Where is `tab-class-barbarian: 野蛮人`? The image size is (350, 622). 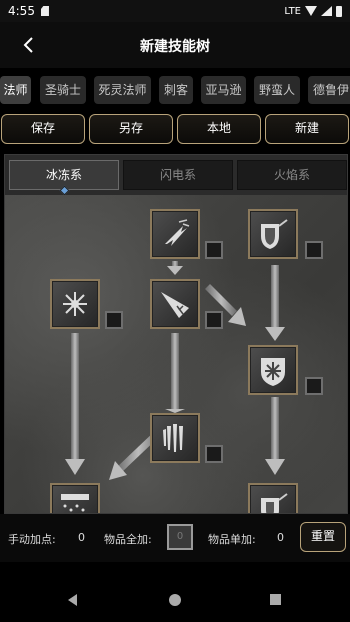 tab-class-barbarian: 野蛮人 is located at coordinates (277, 90).